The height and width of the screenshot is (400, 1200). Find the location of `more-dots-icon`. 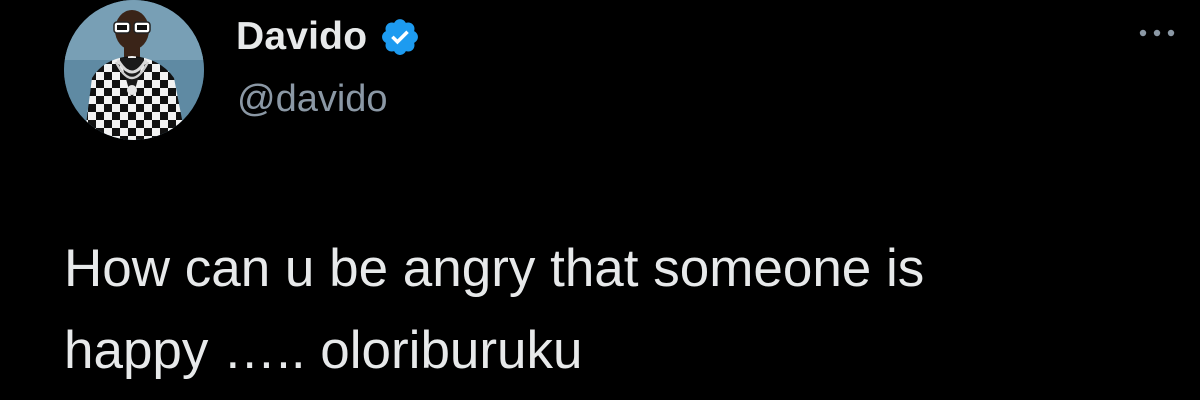

more-dots-icon is located at coordinates (1157, 33).